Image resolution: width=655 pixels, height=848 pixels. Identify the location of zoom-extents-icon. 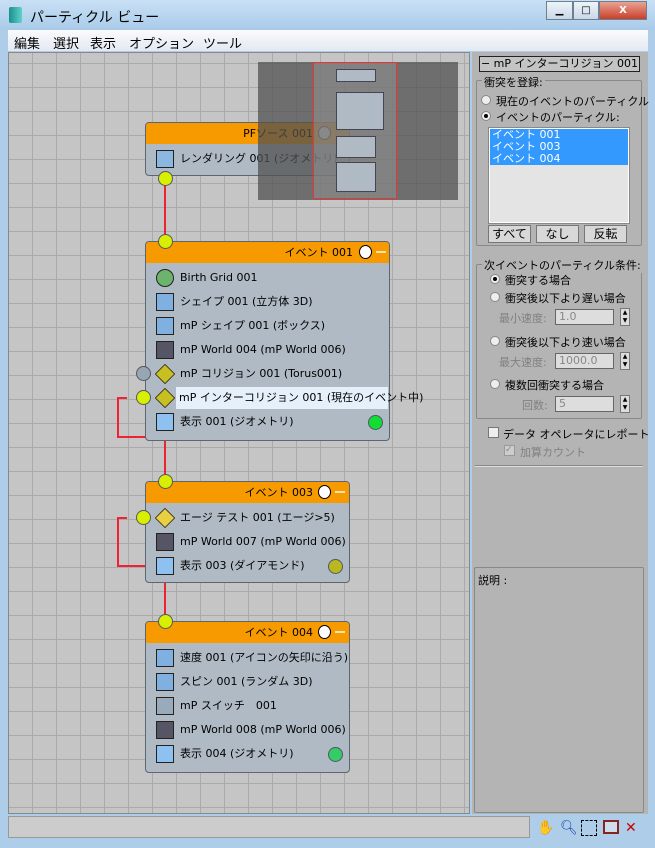
(611, 827).